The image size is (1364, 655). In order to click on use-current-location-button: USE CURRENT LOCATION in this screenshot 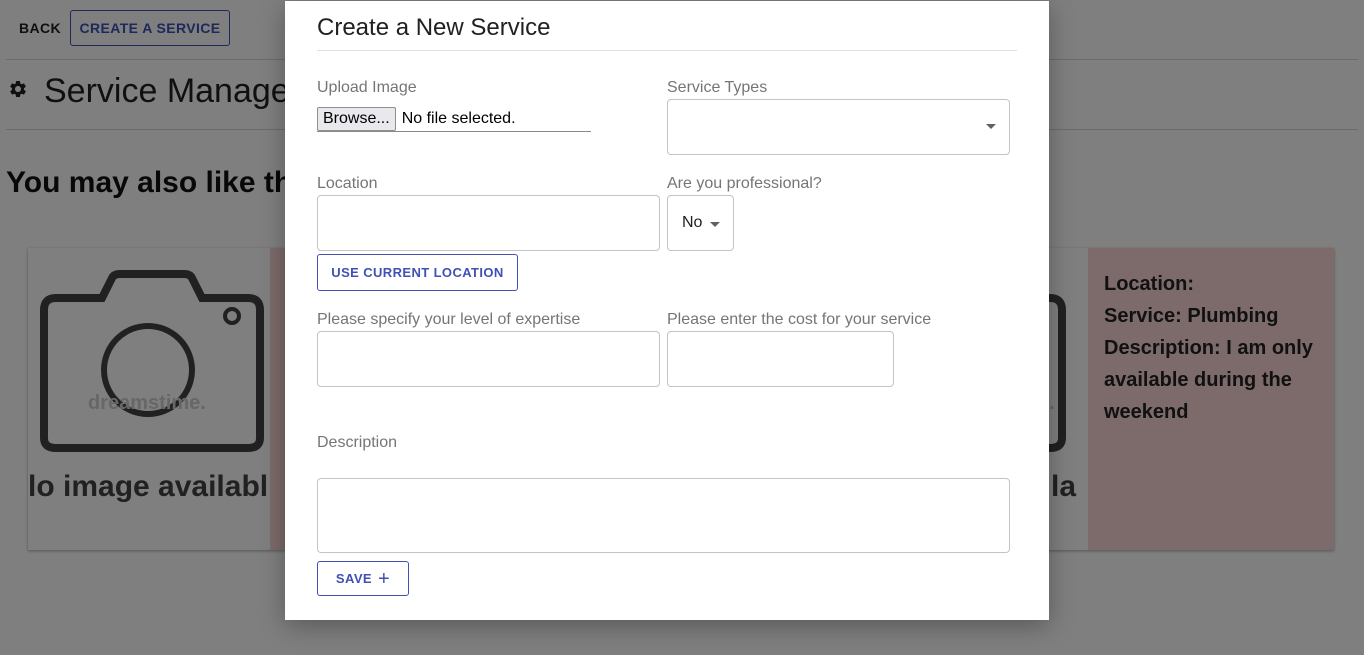, I will do `click(417, 272)`.